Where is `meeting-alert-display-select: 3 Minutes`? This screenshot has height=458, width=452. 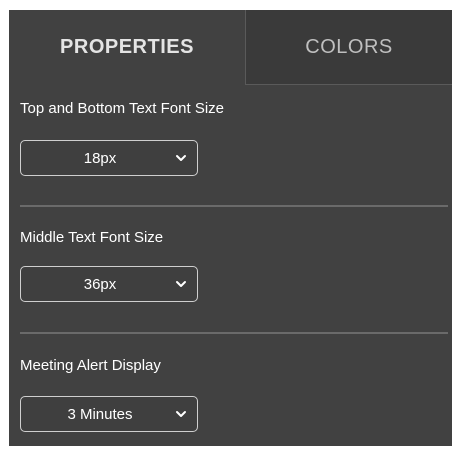
meeting-alert-display-select: 3 Minutes is located at coordinates (109, 414).